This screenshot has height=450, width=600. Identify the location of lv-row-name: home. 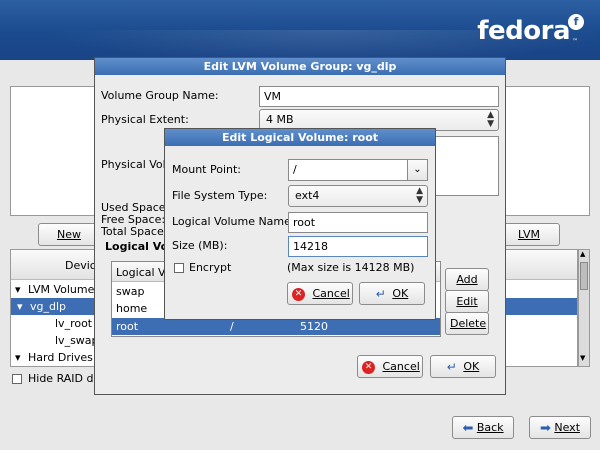
(132, 308).